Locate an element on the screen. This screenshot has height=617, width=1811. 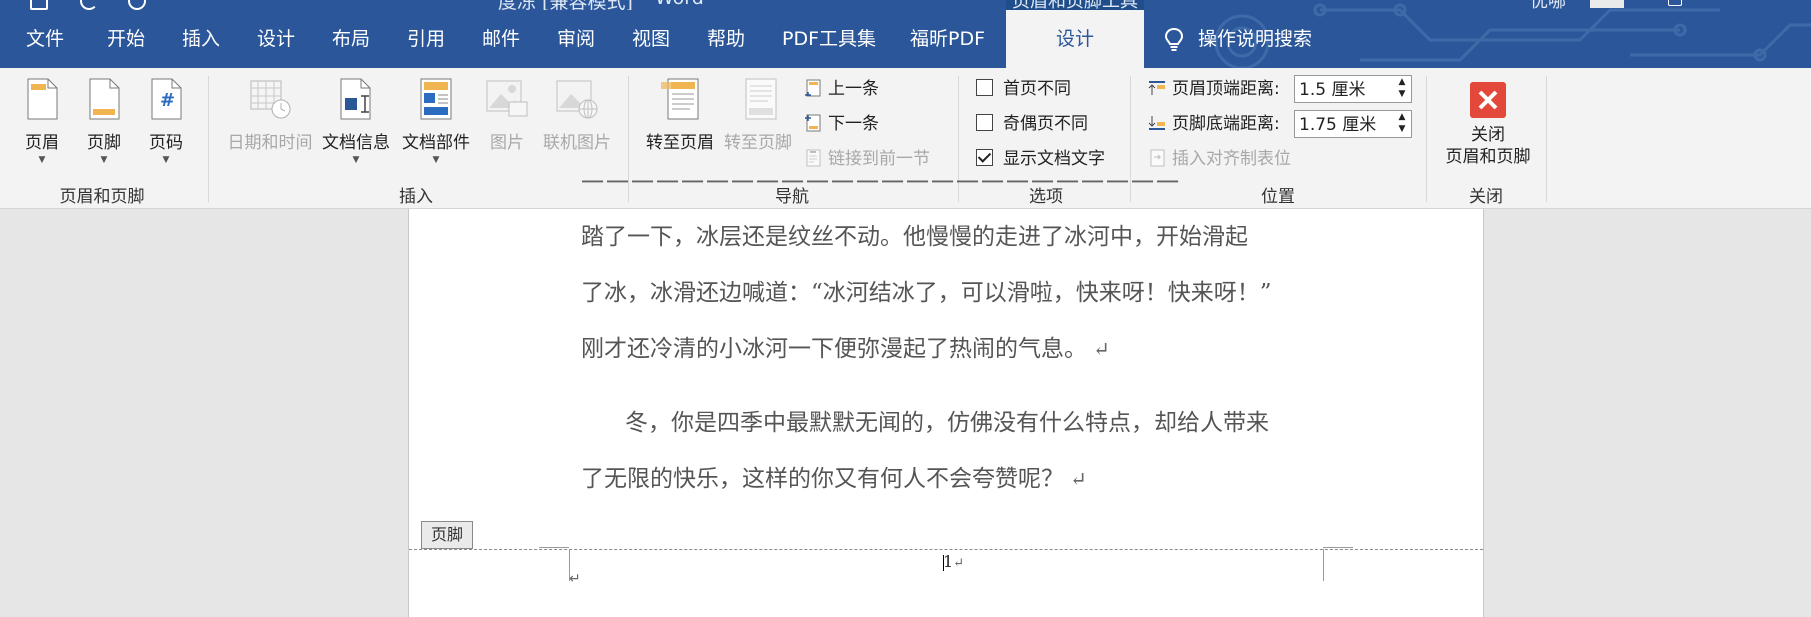
tab-insert: 插入 is located at coordinates (201, 39).